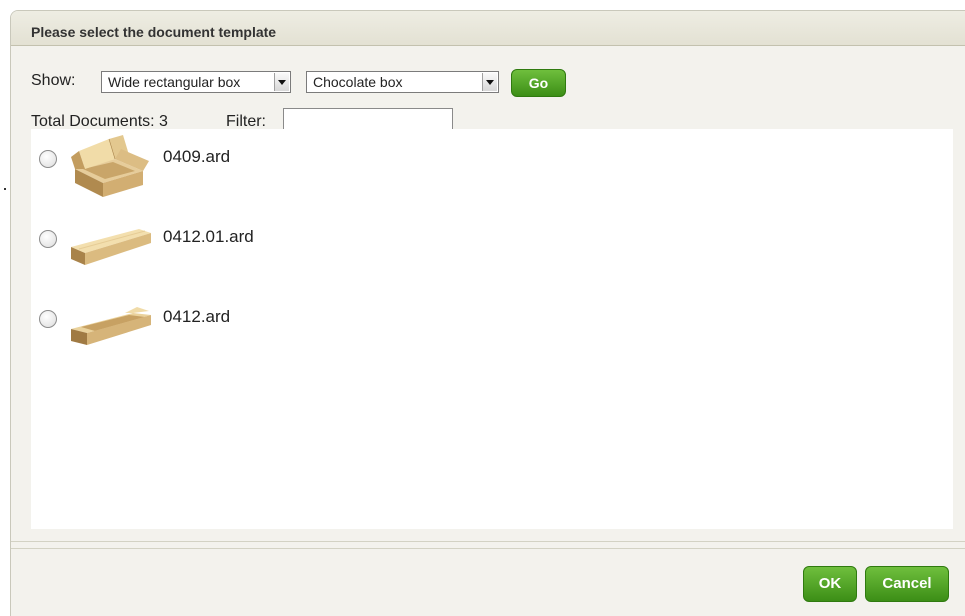  What do you see at coordinates (488, 28) in the screenshot?
I see `dialog-titlebar: Please select the document template` at bounding box center [488, 28].